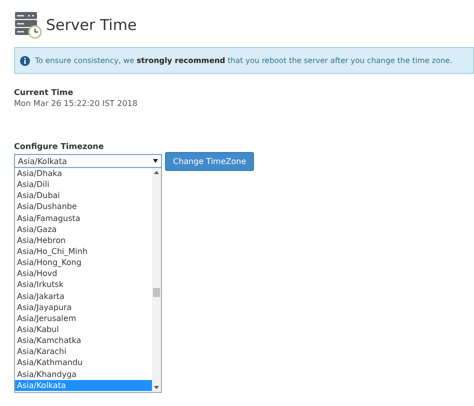 The width and height of the screenshot is (474, 406). What do you see at coordinates (83, 352) in the screenshot?
I see `timezone-option: Asia/Karachi` at bounding box center [83, 352].